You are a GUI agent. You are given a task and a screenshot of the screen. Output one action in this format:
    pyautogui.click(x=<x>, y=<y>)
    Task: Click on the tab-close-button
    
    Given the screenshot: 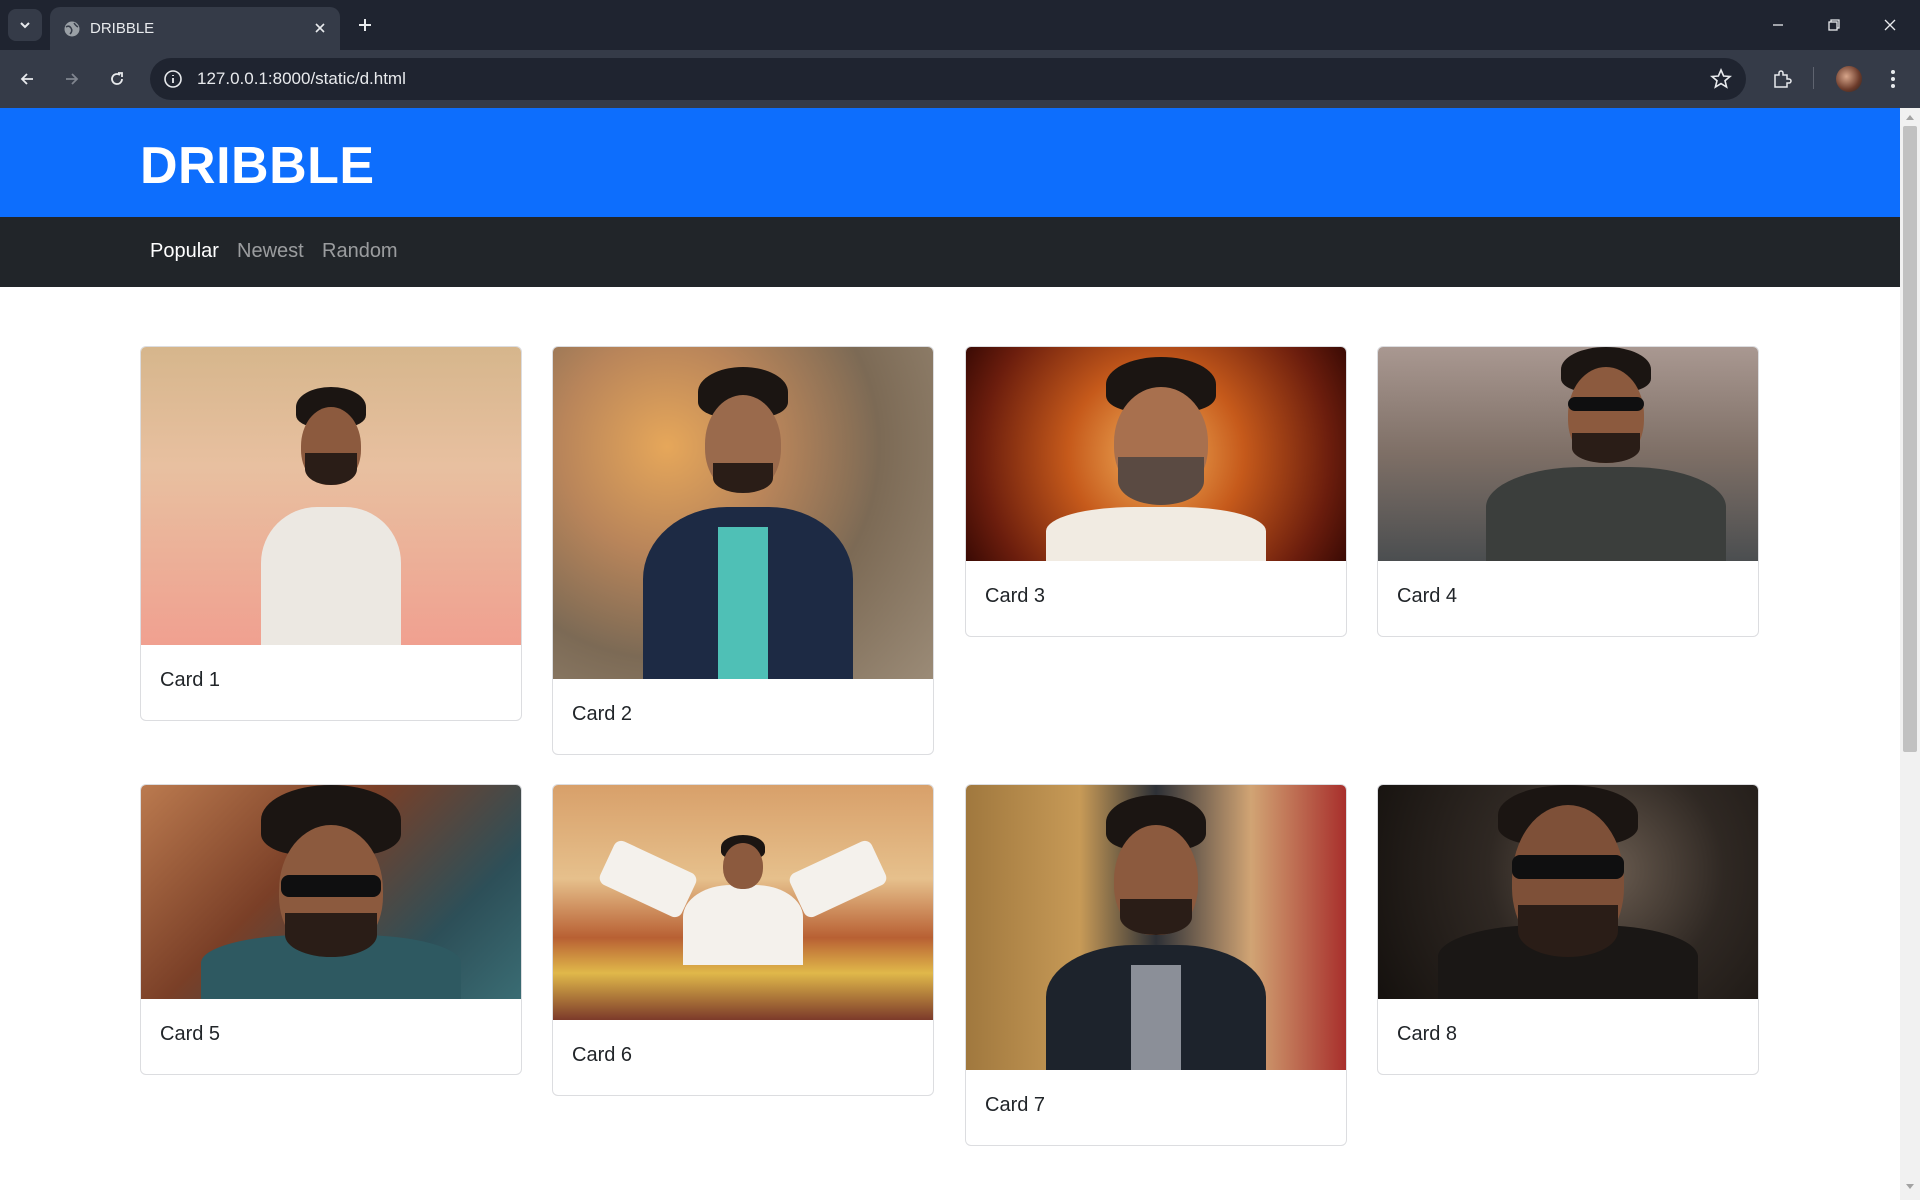 What is the action you would take?
    pyautogui.click(x=320, y=28)
    